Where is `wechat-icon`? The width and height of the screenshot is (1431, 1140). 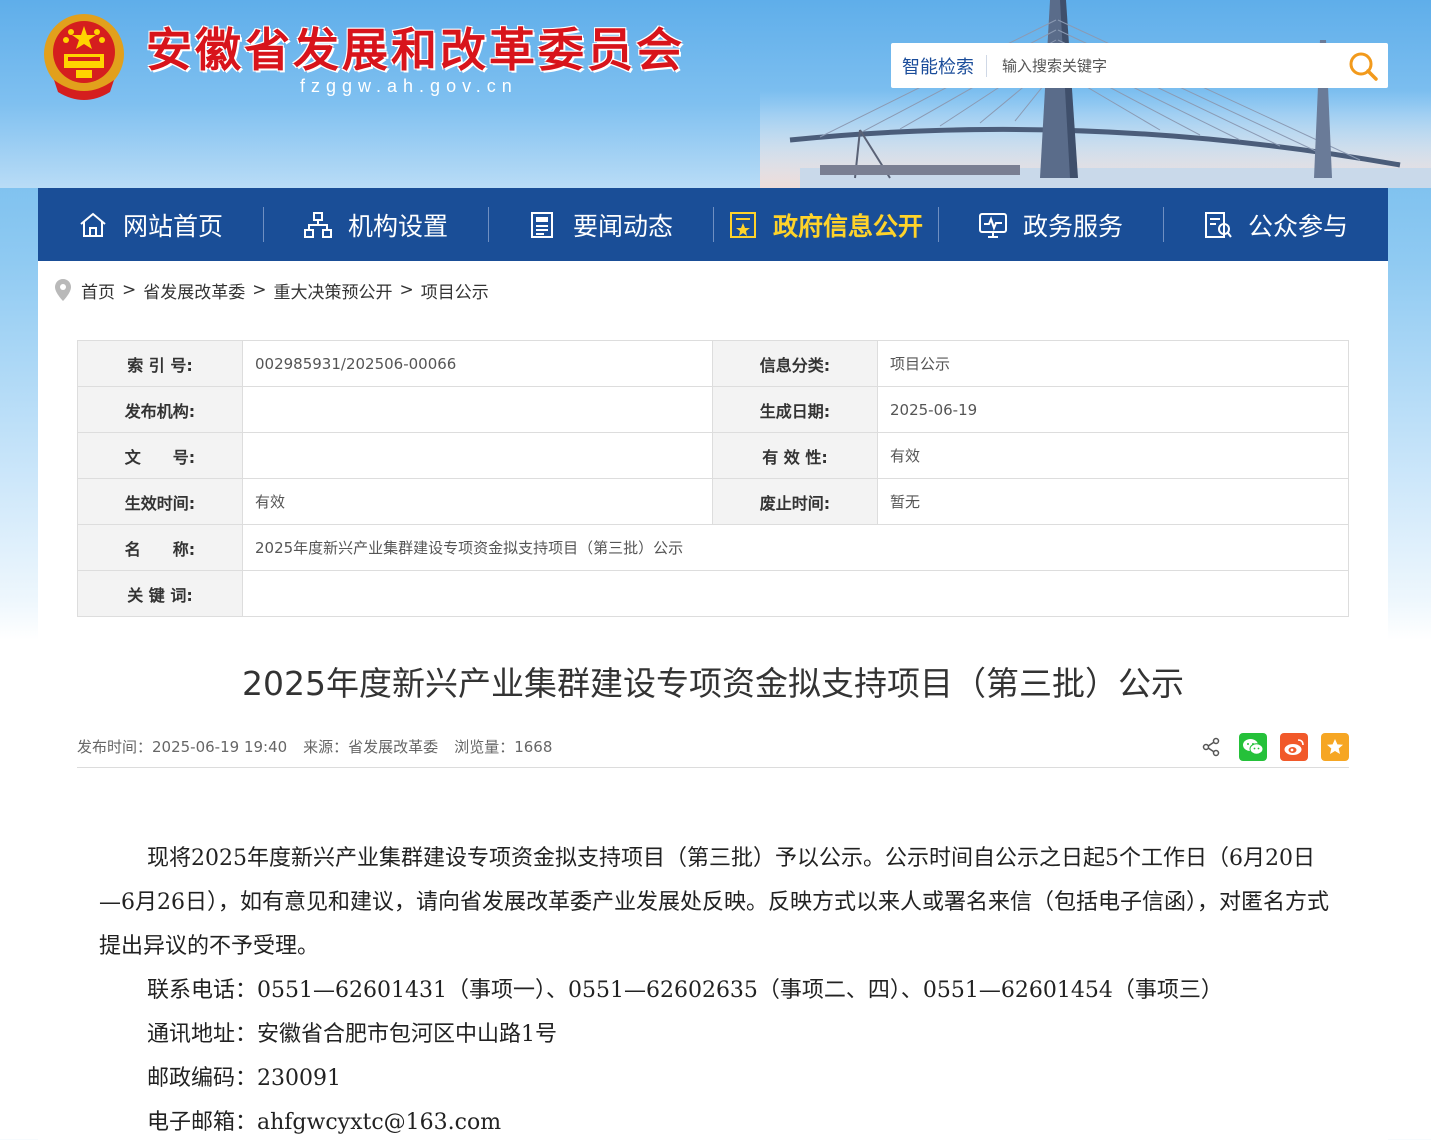
wechat-icon is located at coordinates (1253, 746).